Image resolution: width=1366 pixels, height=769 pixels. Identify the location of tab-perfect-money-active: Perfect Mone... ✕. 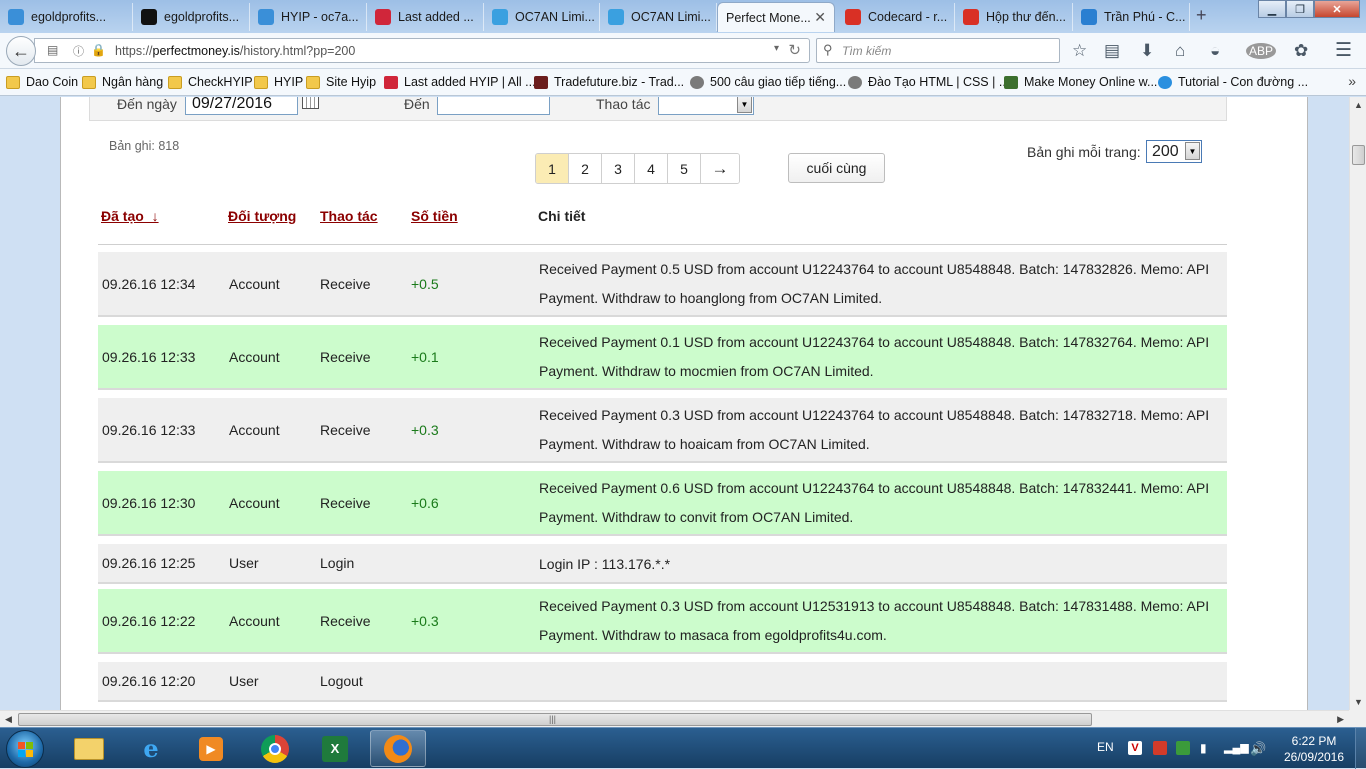
(776, 17).